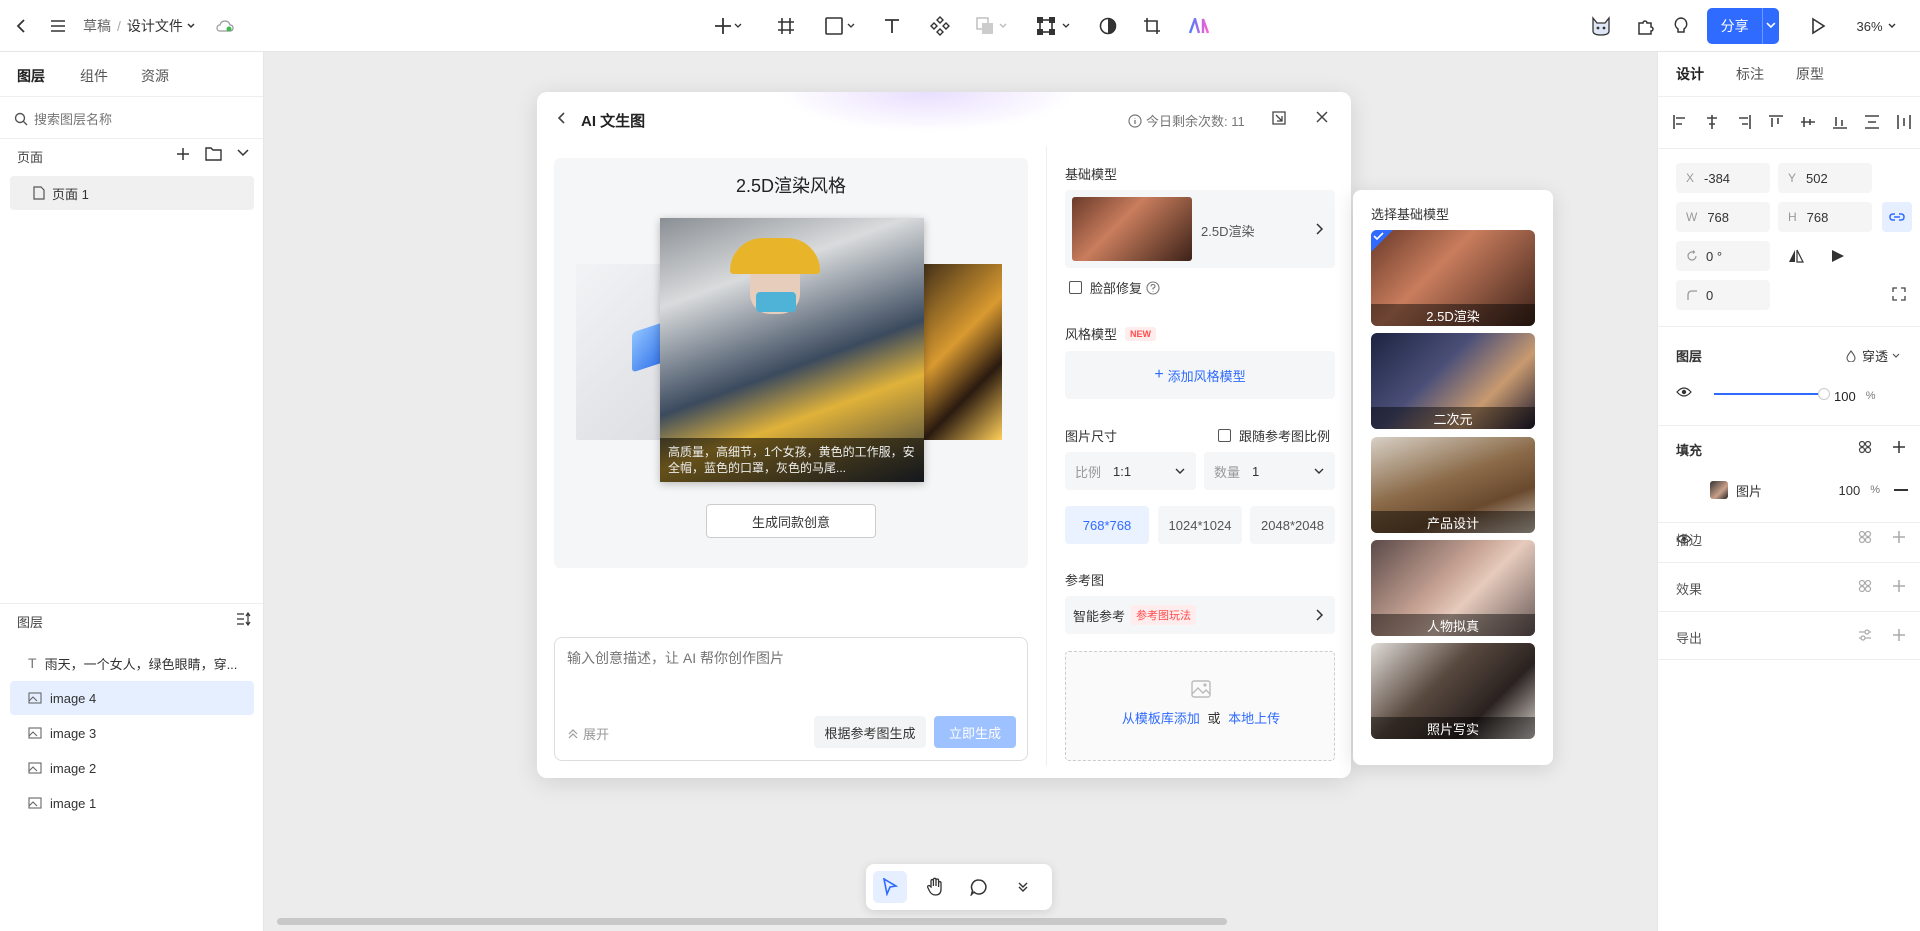 The width and height of the screenshot is (1920, 931). Describe the element at coordinates (132, 768) in the screenshot. I see `layer-item-image-2: image 2` at that location.